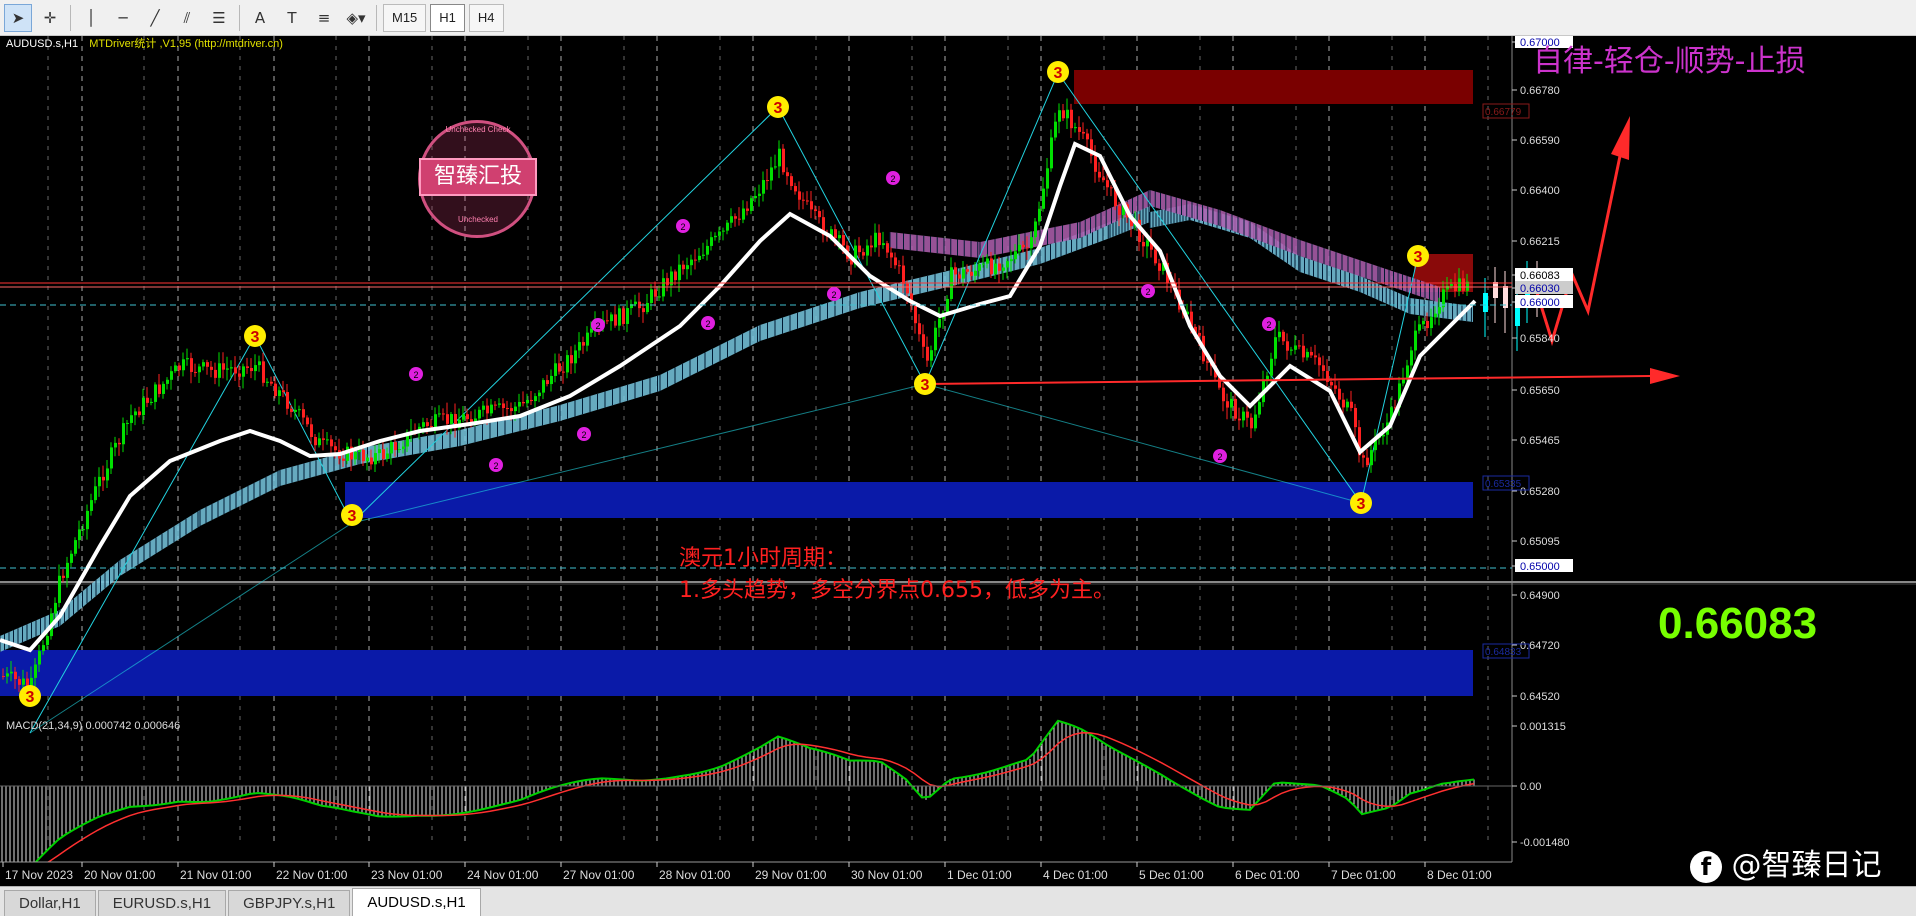  Describe the element at coordinates (324, 18) in the screenshot. I see `fibo-fan-icon: ≡` at that location.